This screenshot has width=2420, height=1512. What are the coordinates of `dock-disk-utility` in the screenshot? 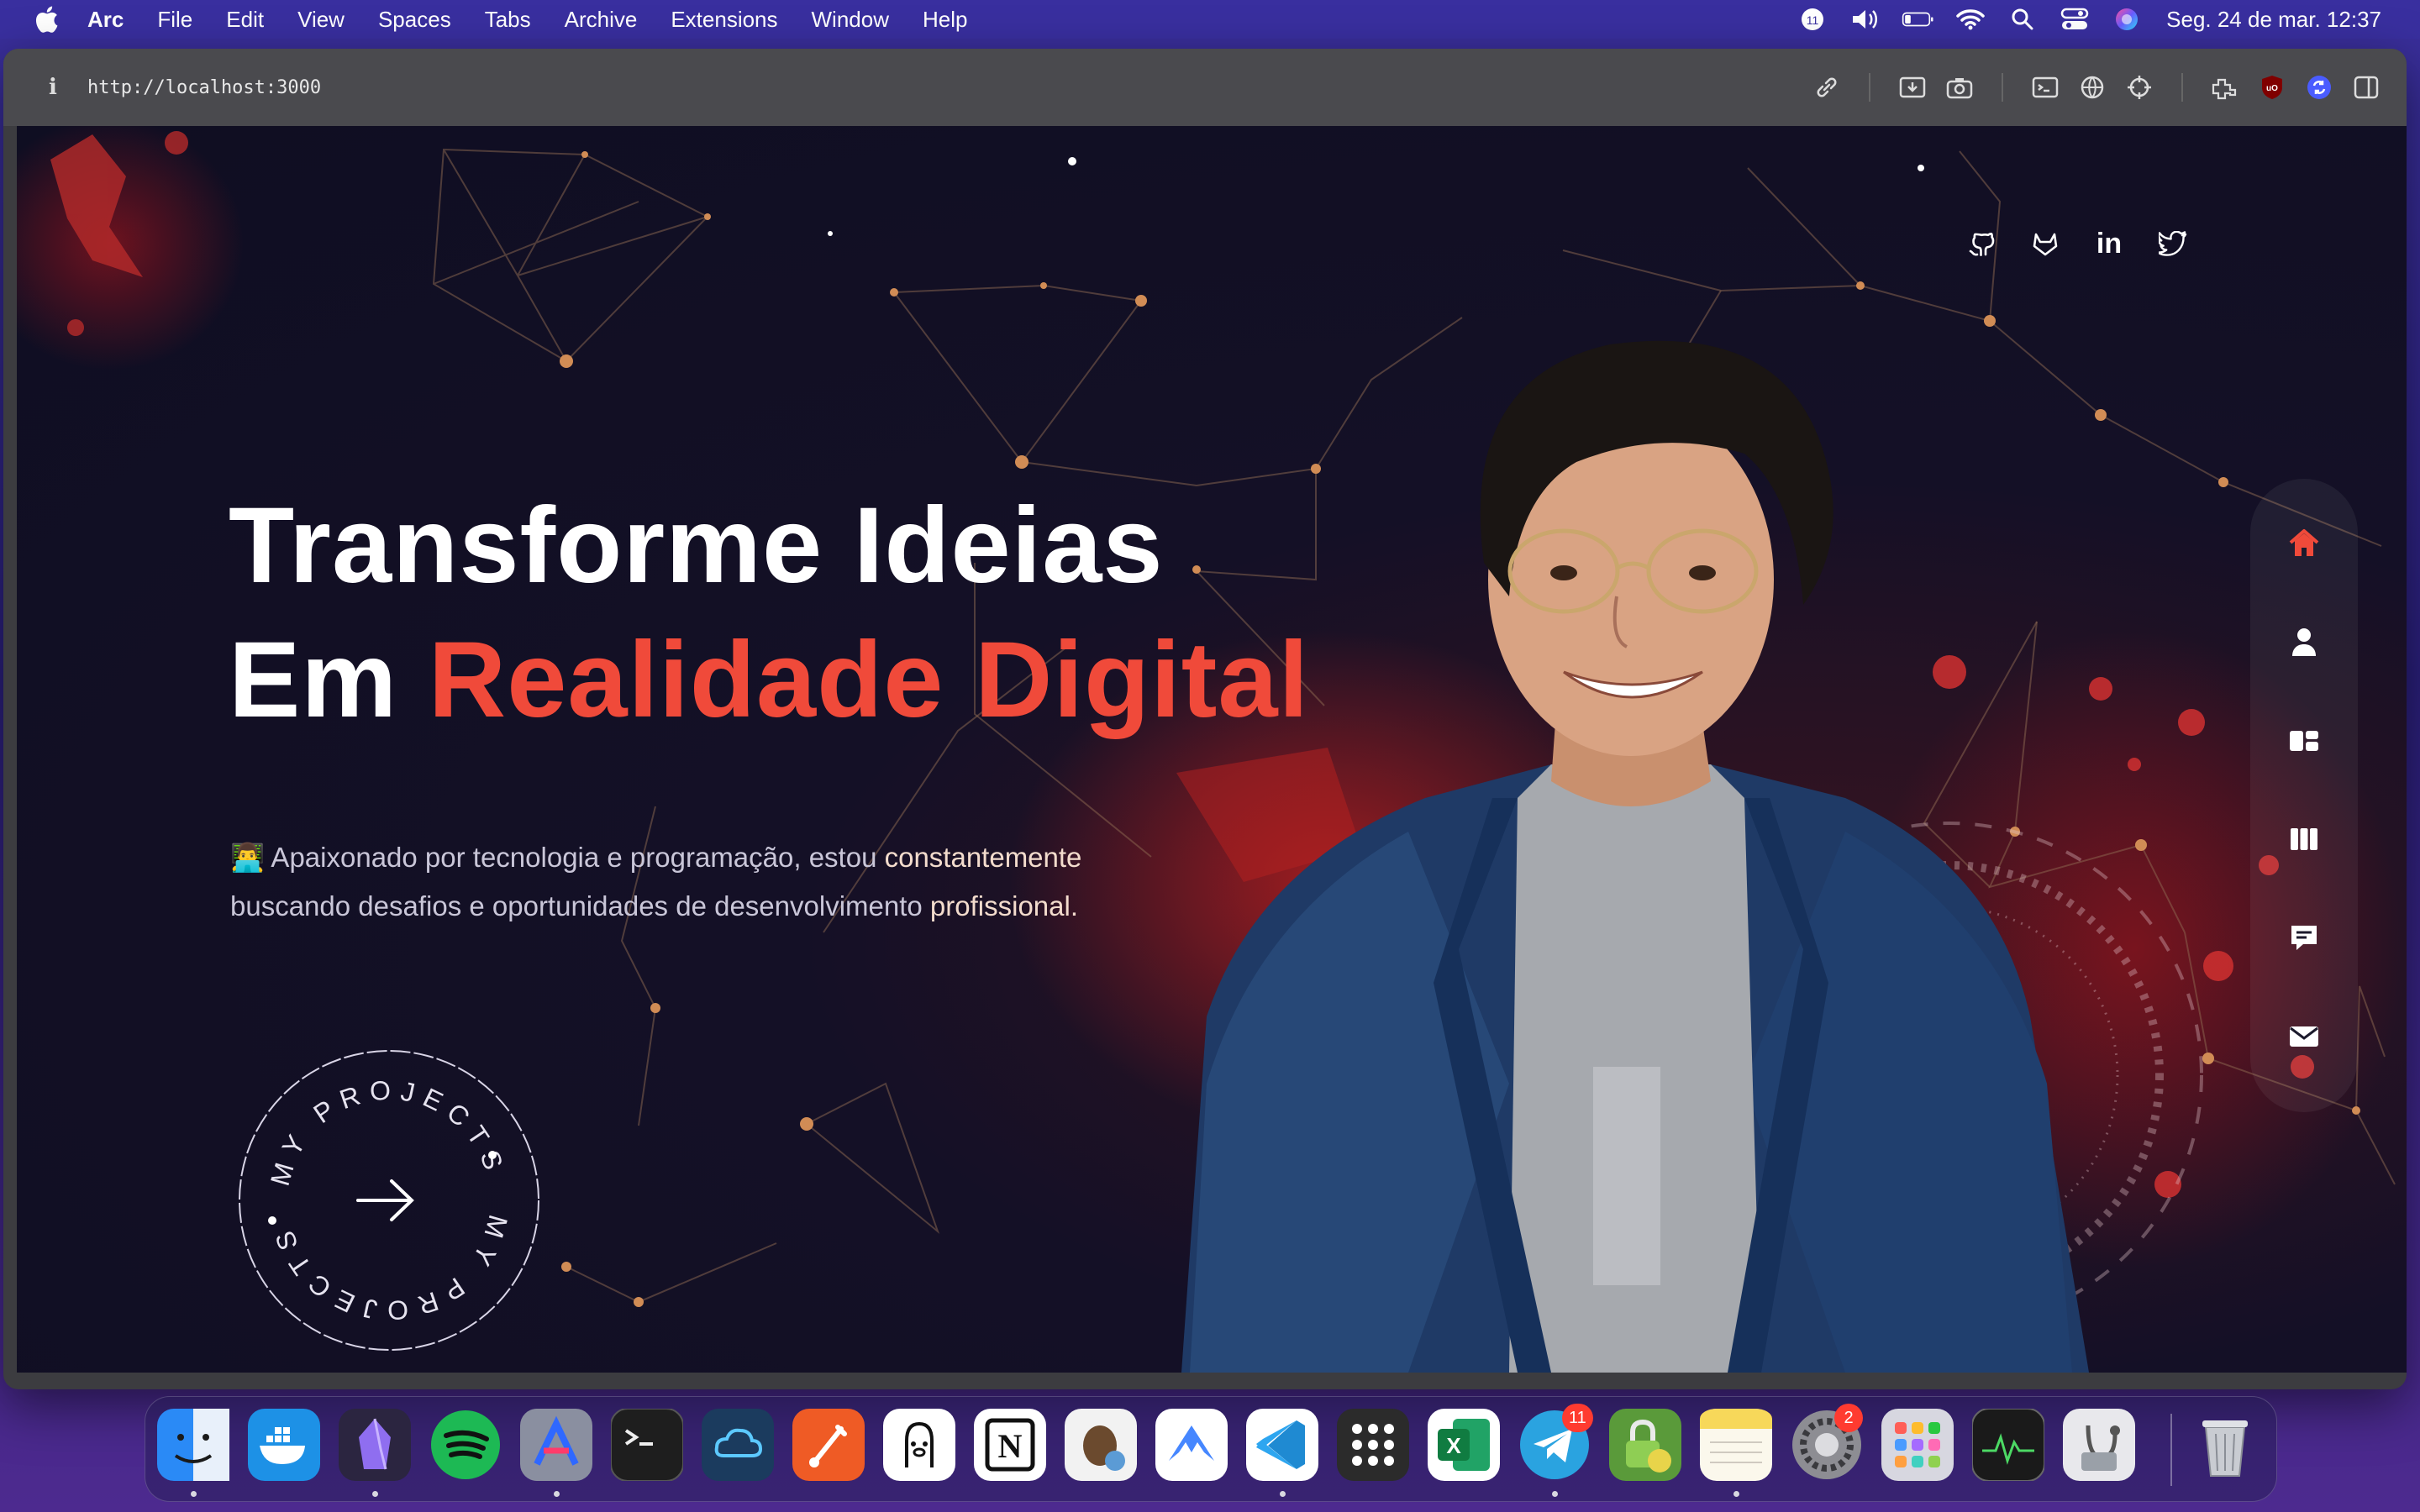 It's located at (2099, 1445).